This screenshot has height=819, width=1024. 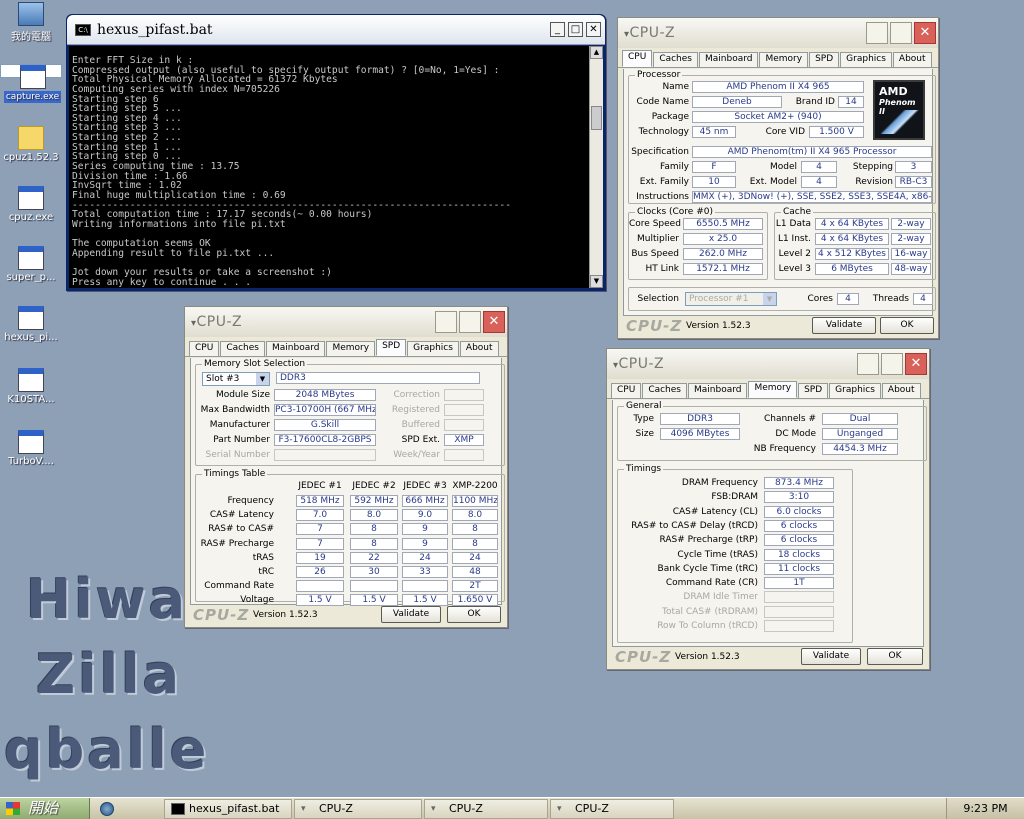 What do you see at coordinates (655, 254) in the screenshot?
I see `busspeed-label: Bus Speed` at bounding box center [655, 254].